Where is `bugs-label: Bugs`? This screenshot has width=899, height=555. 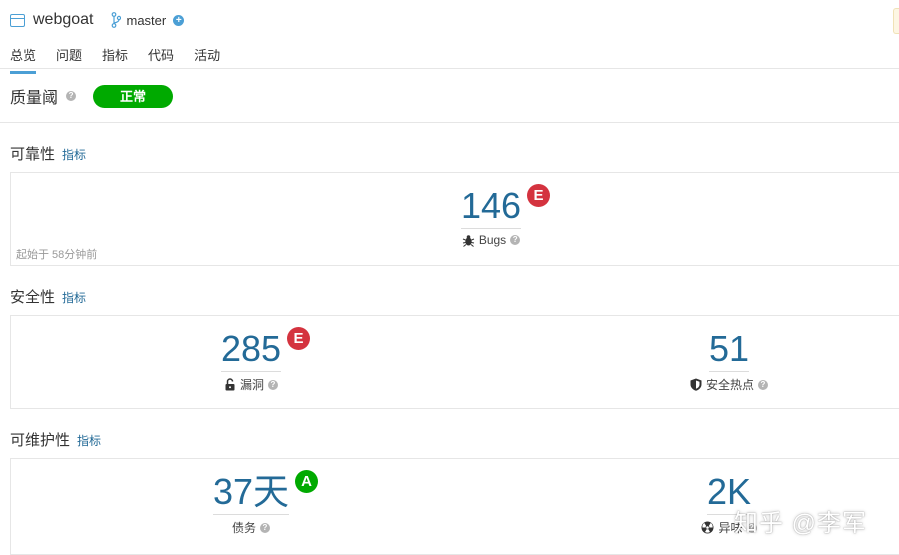 bugs-label: Bugs is located at coordinates (492, 240).